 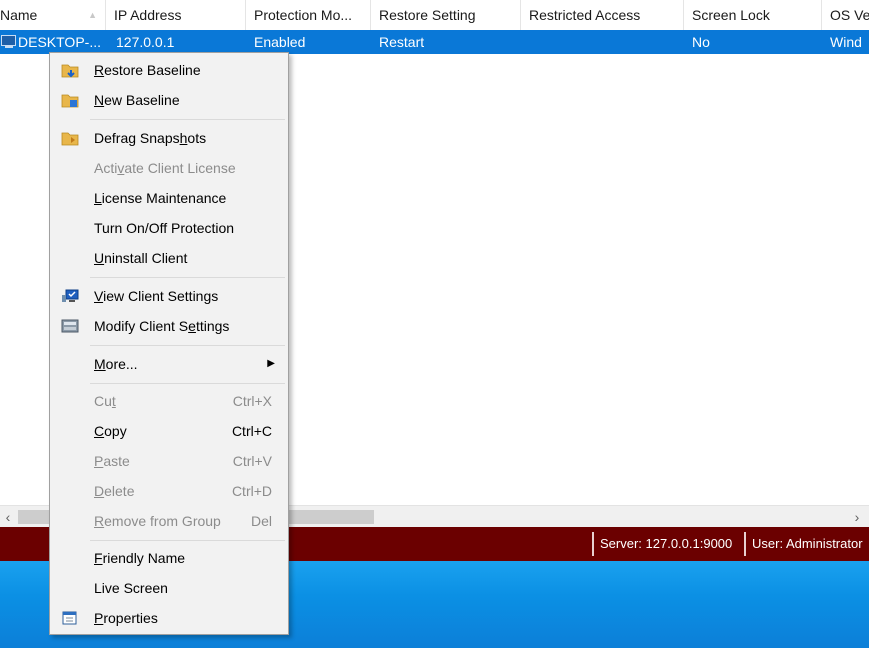 I want to click on menu-shortcut: Del, so click(x=261, y=521).